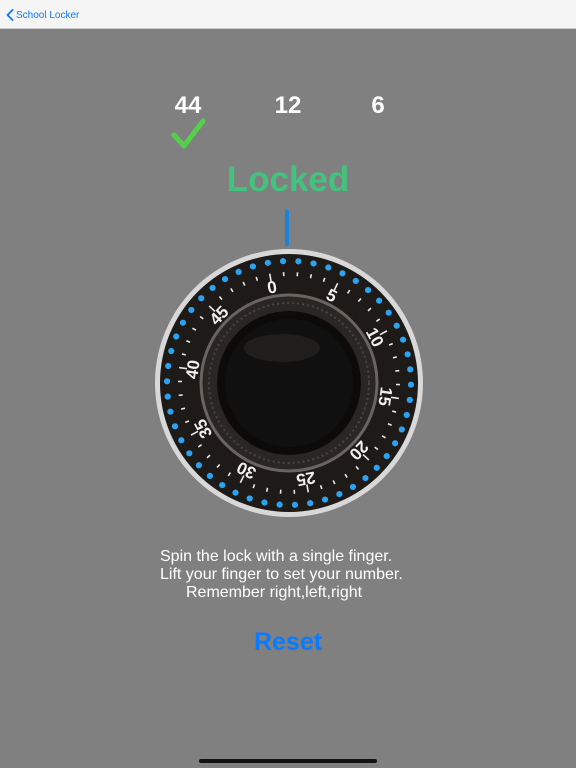  I want to click on instructions-line-2: Lift your finger to set your number., so click(281, 574).